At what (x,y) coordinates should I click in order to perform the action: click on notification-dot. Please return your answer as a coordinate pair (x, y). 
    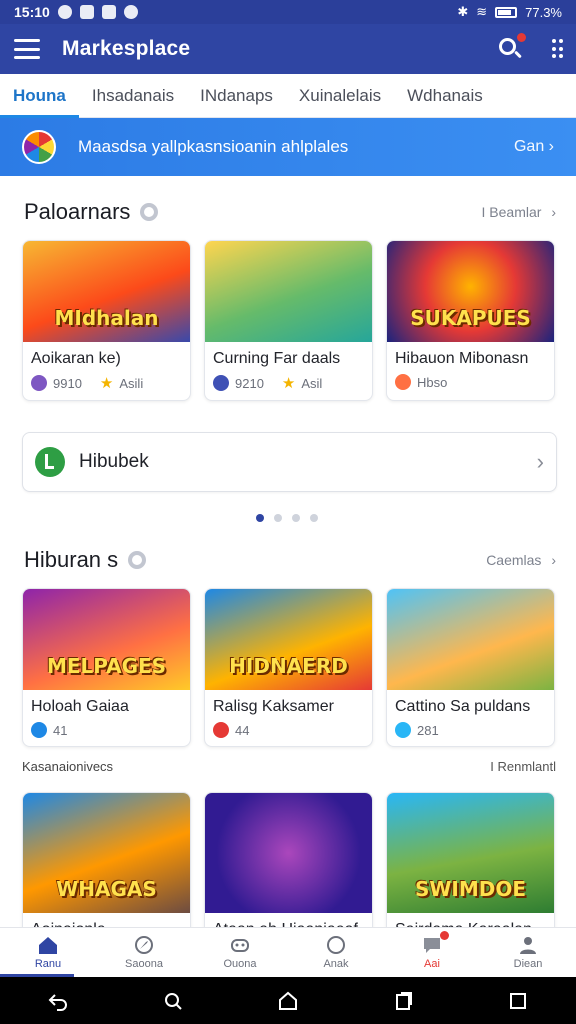
    Looking at the image, I should click on (521, 37).